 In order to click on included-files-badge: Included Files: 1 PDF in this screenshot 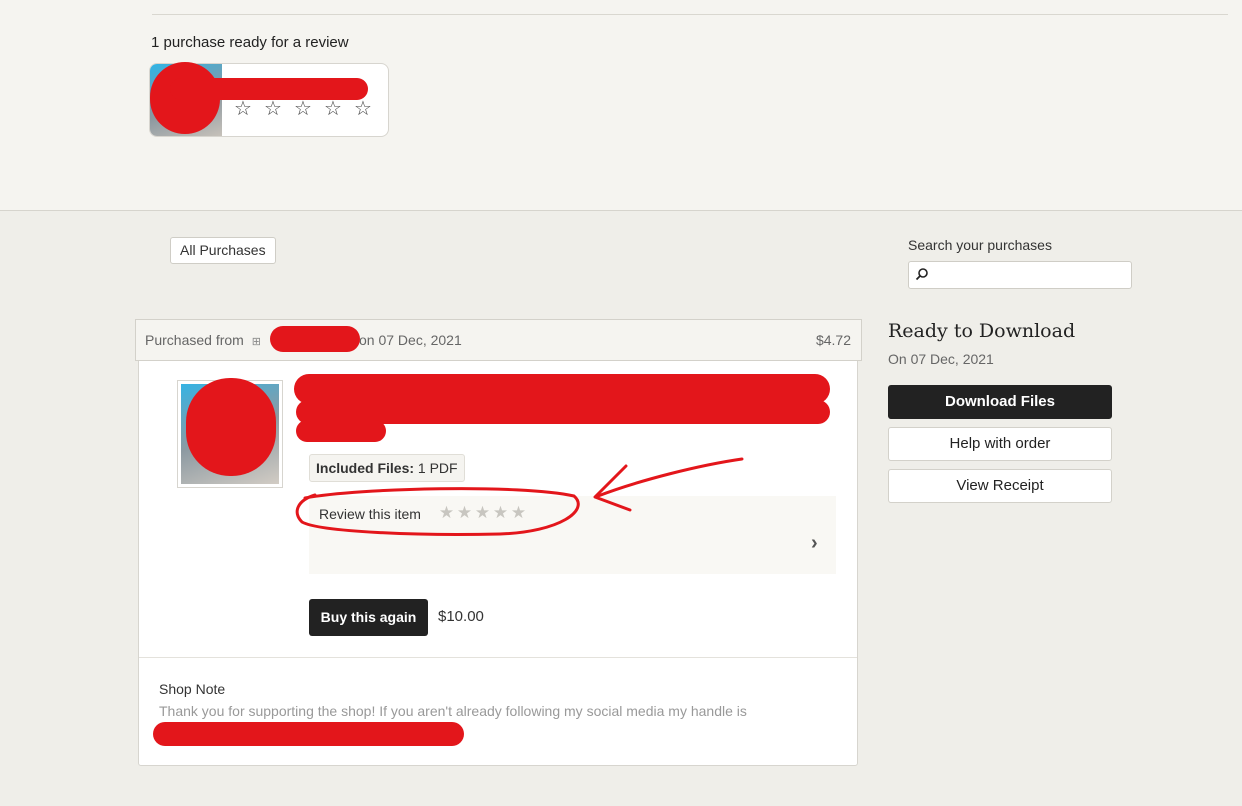, I will do `click(387, 468)`.